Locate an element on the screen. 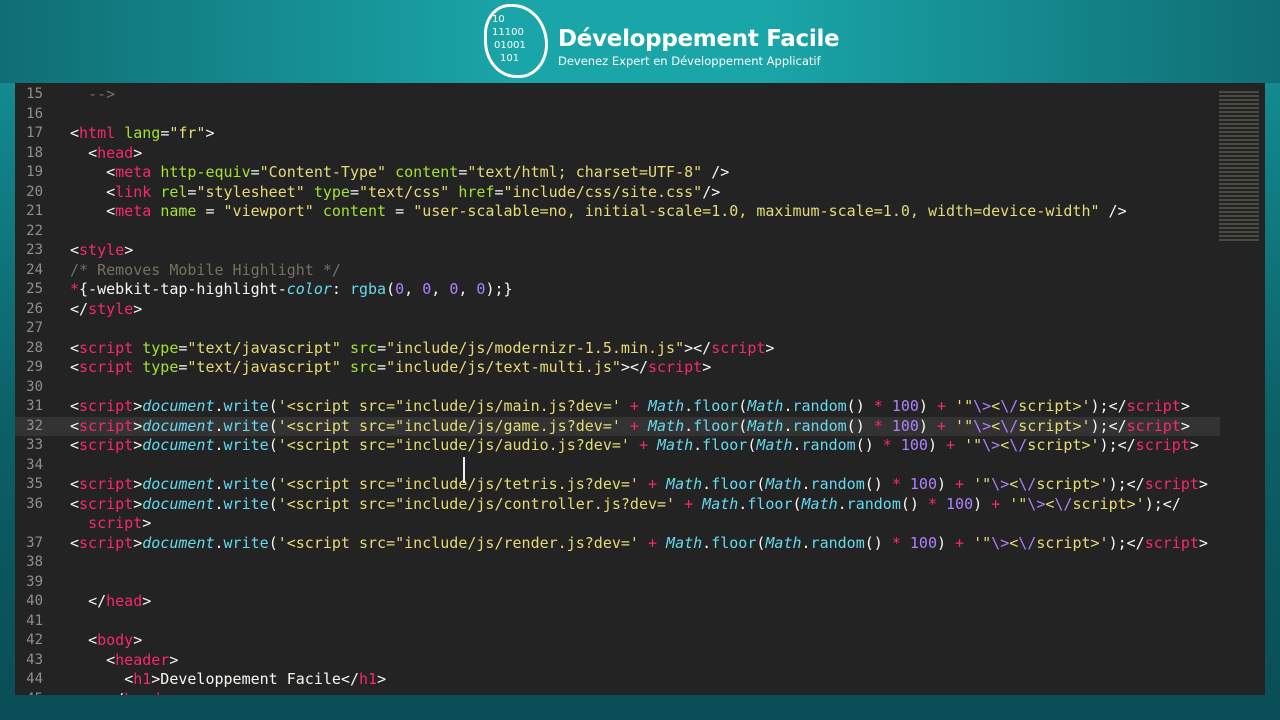  code-token: floor is located at coordinates (734, 542).